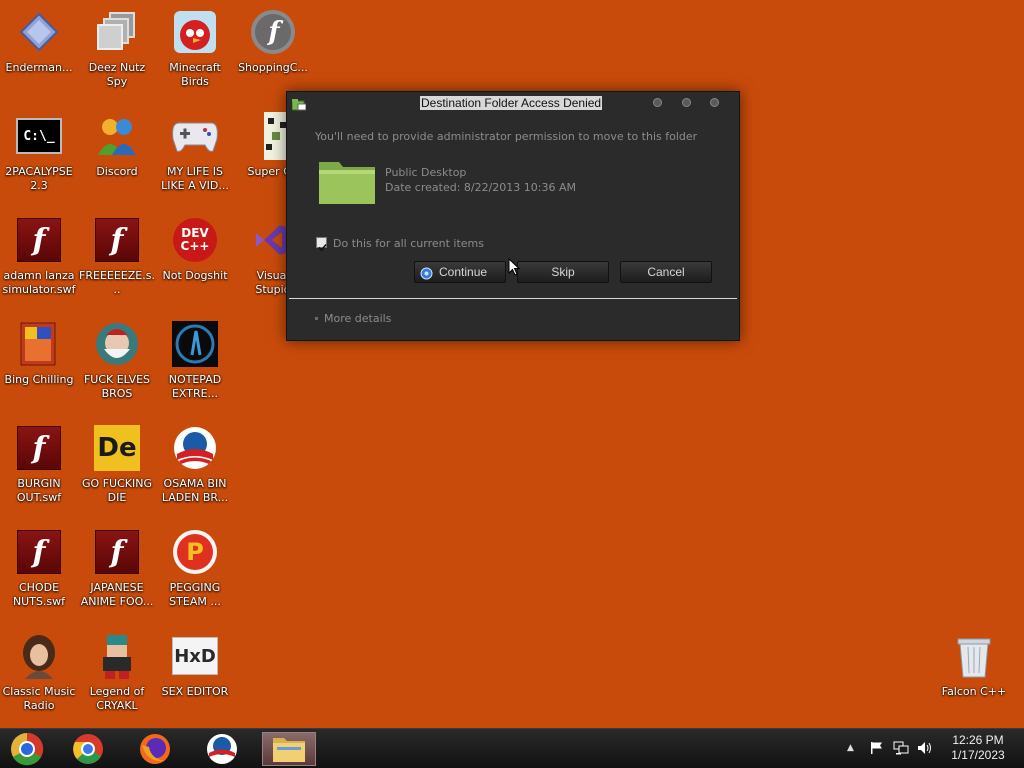 This screenshot has width=1024, height=768. I want to click on start-button, so click(27, 749).